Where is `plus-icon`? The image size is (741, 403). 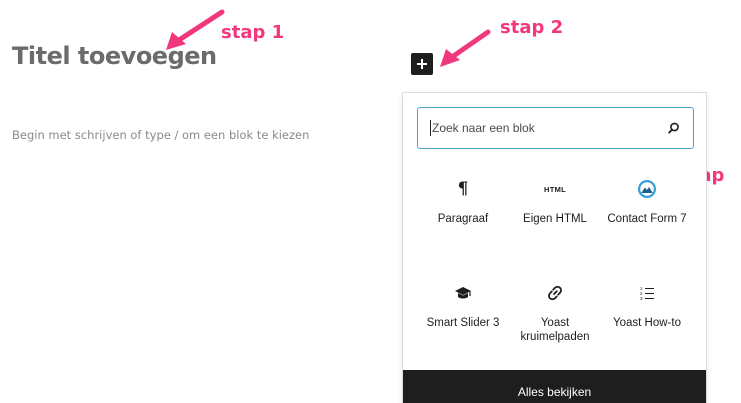
plus-icon is located at coordinates (422, 64).